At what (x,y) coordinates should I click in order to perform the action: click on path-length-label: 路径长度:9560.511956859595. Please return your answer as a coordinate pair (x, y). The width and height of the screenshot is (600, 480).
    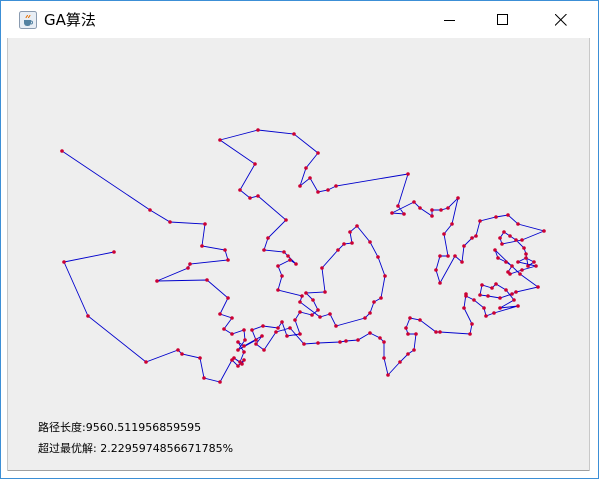
    Looking at the image, I should click on (120, 427).